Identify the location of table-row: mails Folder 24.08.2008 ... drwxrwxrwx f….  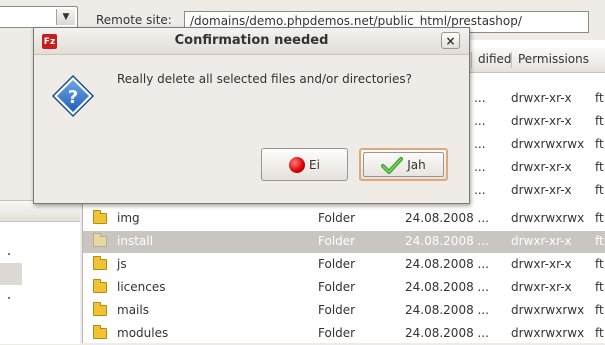
(344, 311).